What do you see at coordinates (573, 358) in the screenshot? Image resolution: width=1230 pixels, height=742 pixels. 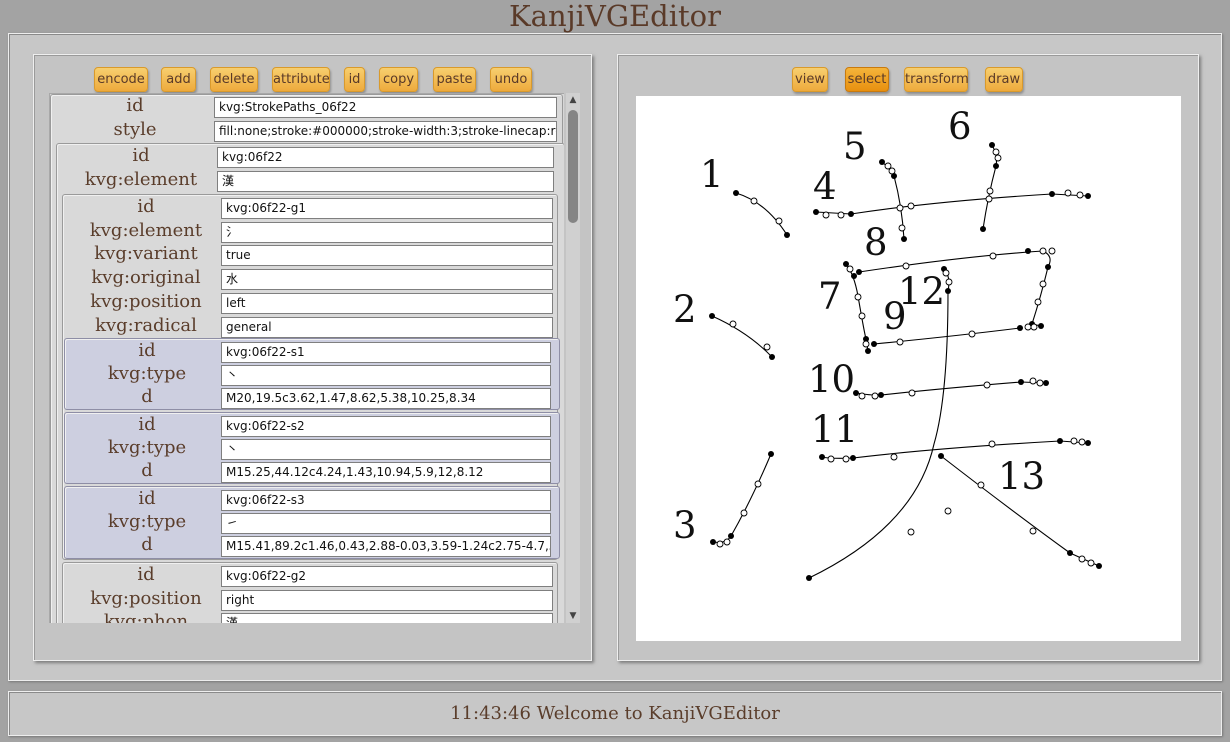 I see `tree-scrollbar: ▲ ▼` at bounding box center [573, 358].